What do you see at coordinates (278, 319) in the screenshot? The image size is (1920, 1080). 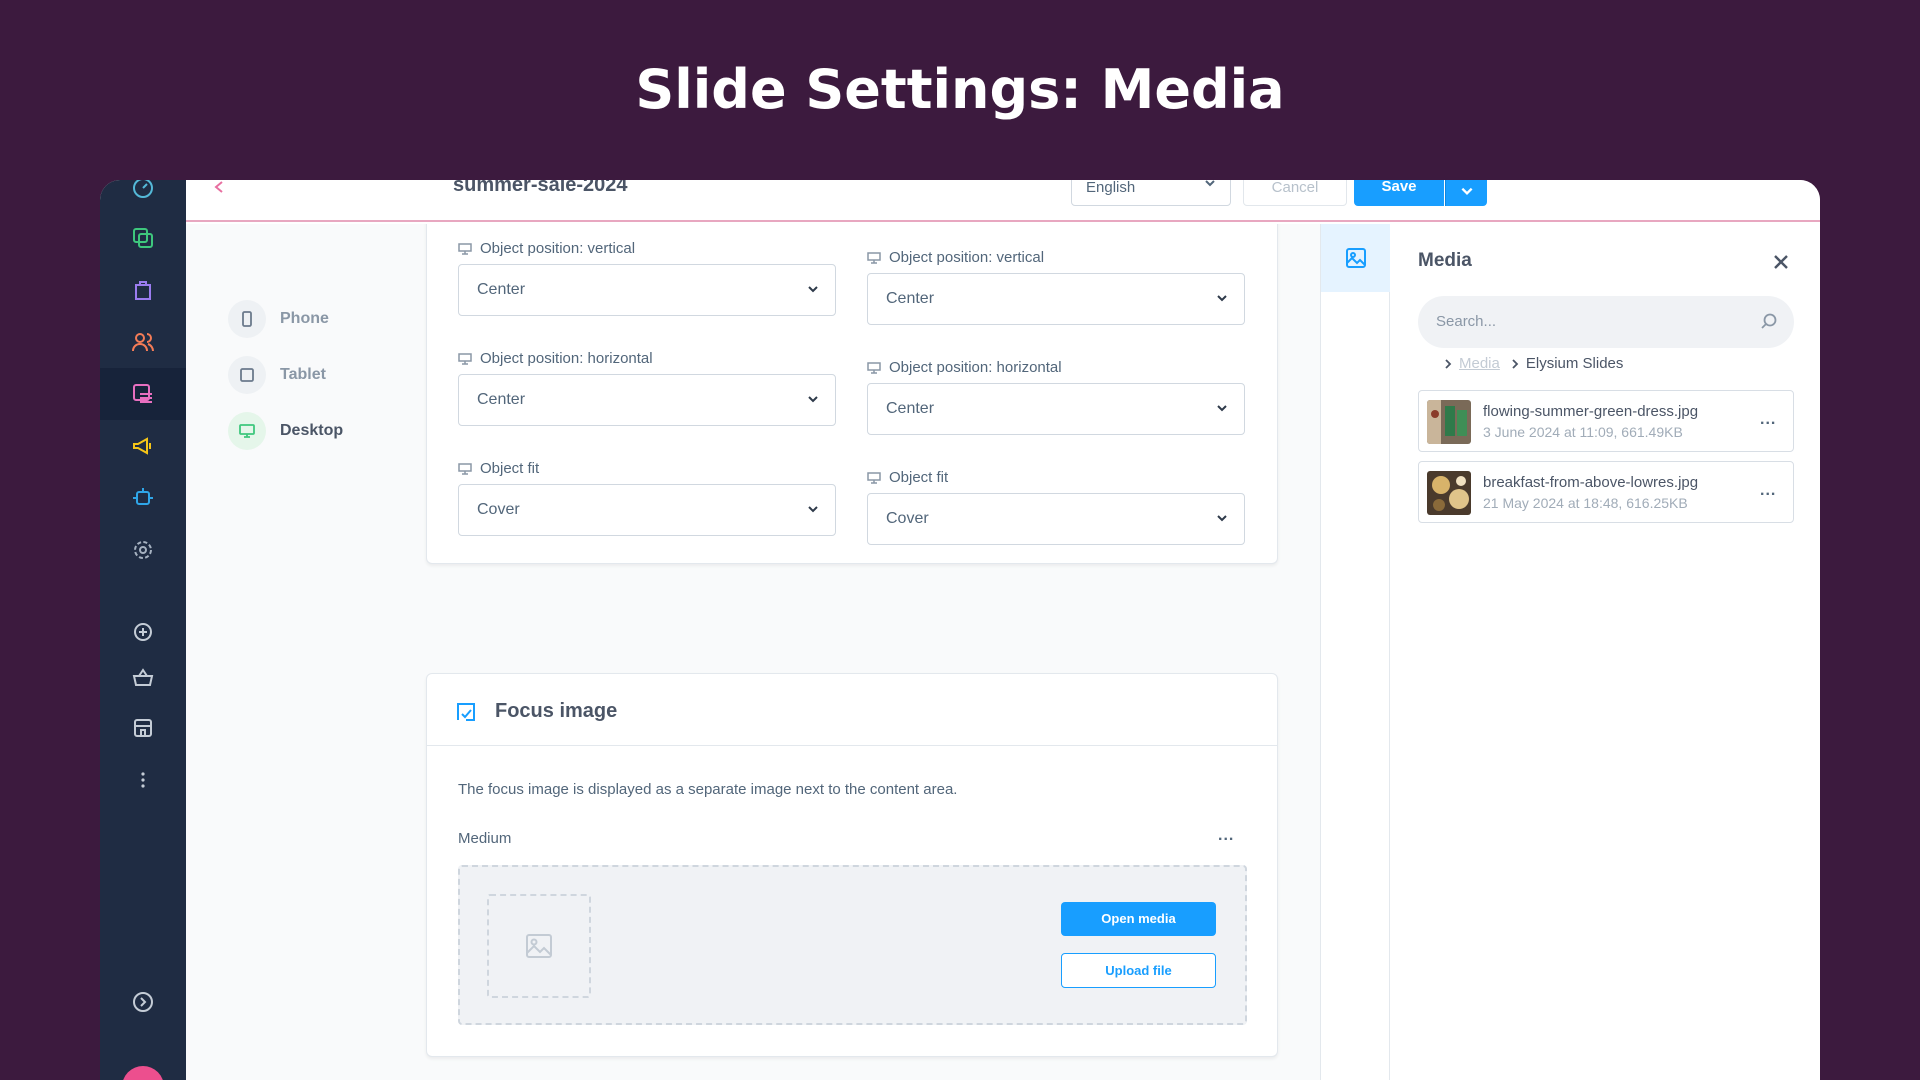 I see `device-phone: Phone` at bounding box center [278, 319].